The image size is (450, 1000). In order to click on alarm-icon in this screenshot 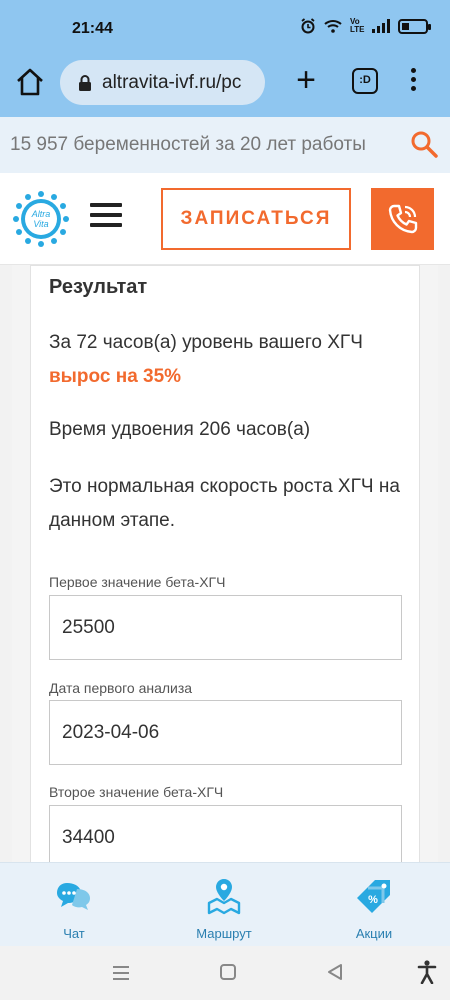, I will do `click(308, 26)`.